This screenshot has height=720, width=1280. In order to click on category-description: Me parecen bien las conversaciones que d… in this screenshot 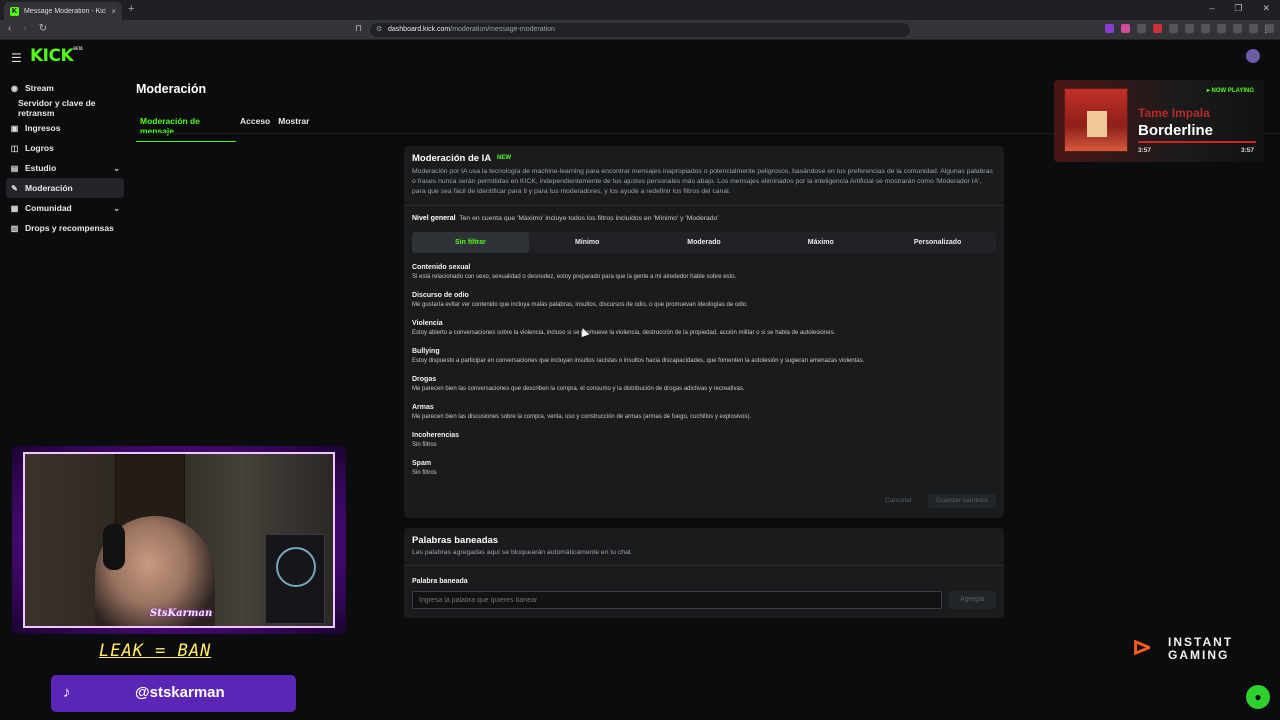, I will do `click(578, 389)`.